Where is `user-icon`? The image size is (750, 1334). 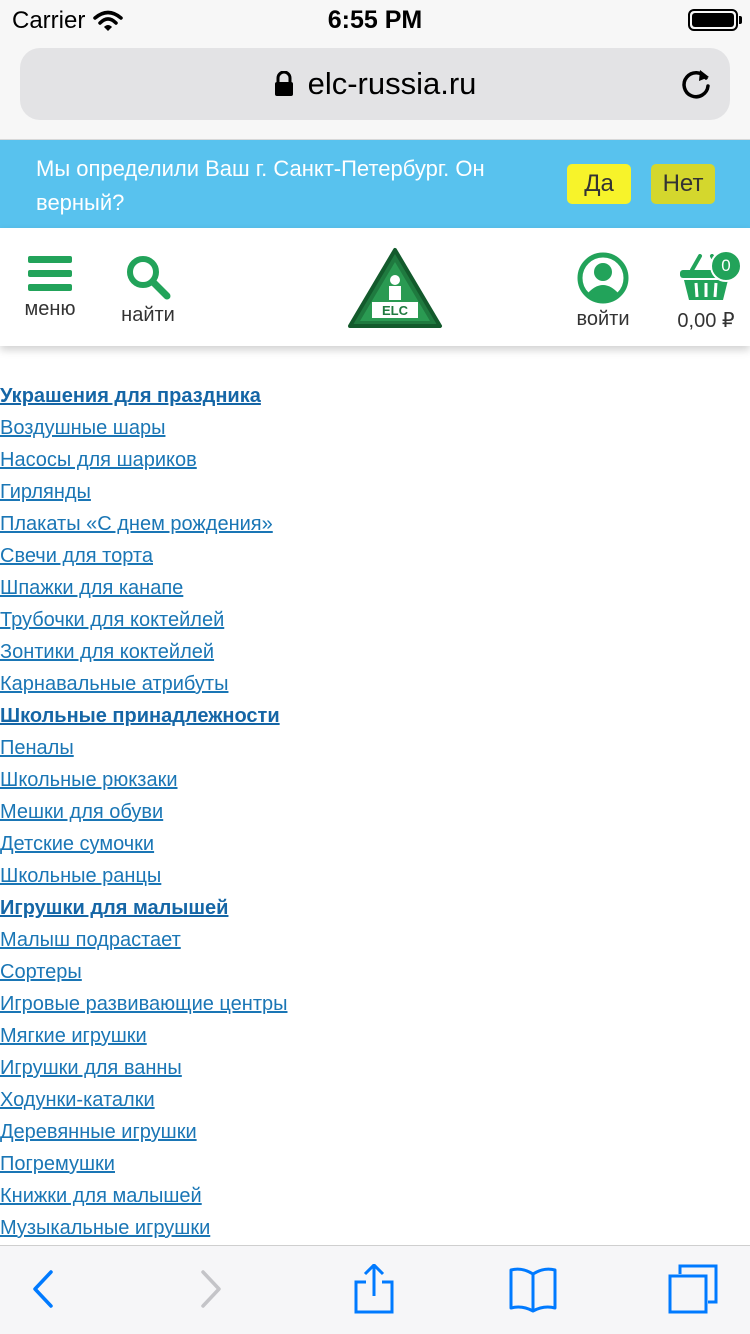
user-icon is located at coordinates (603, 278).